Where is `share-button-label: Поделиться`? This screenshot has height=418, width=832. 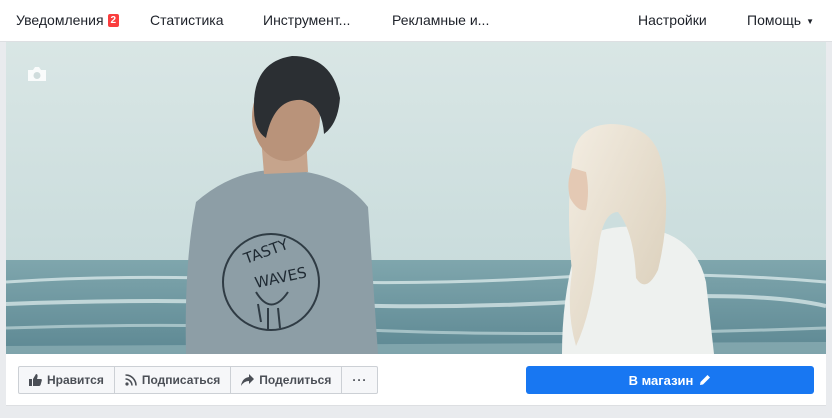 share-button-label: Поделиться is located at coordinates (295, 380).